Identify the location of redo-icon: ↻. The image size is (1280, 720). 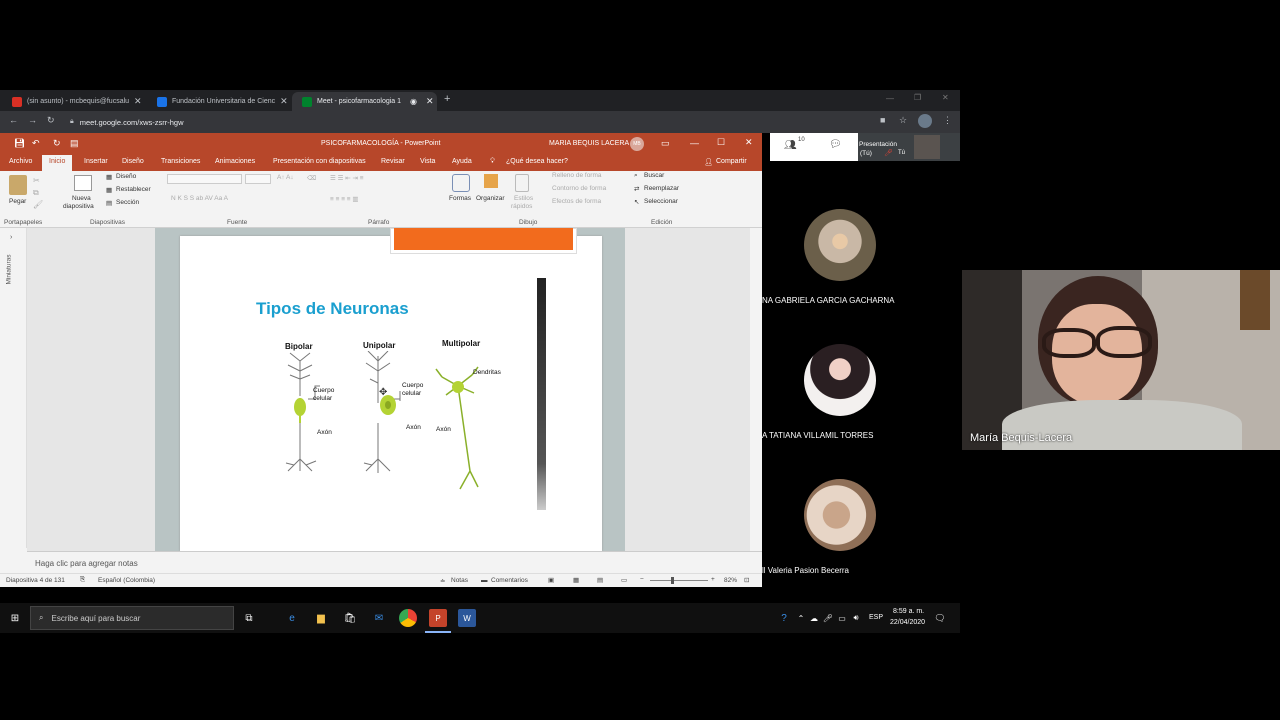
(57, 143).